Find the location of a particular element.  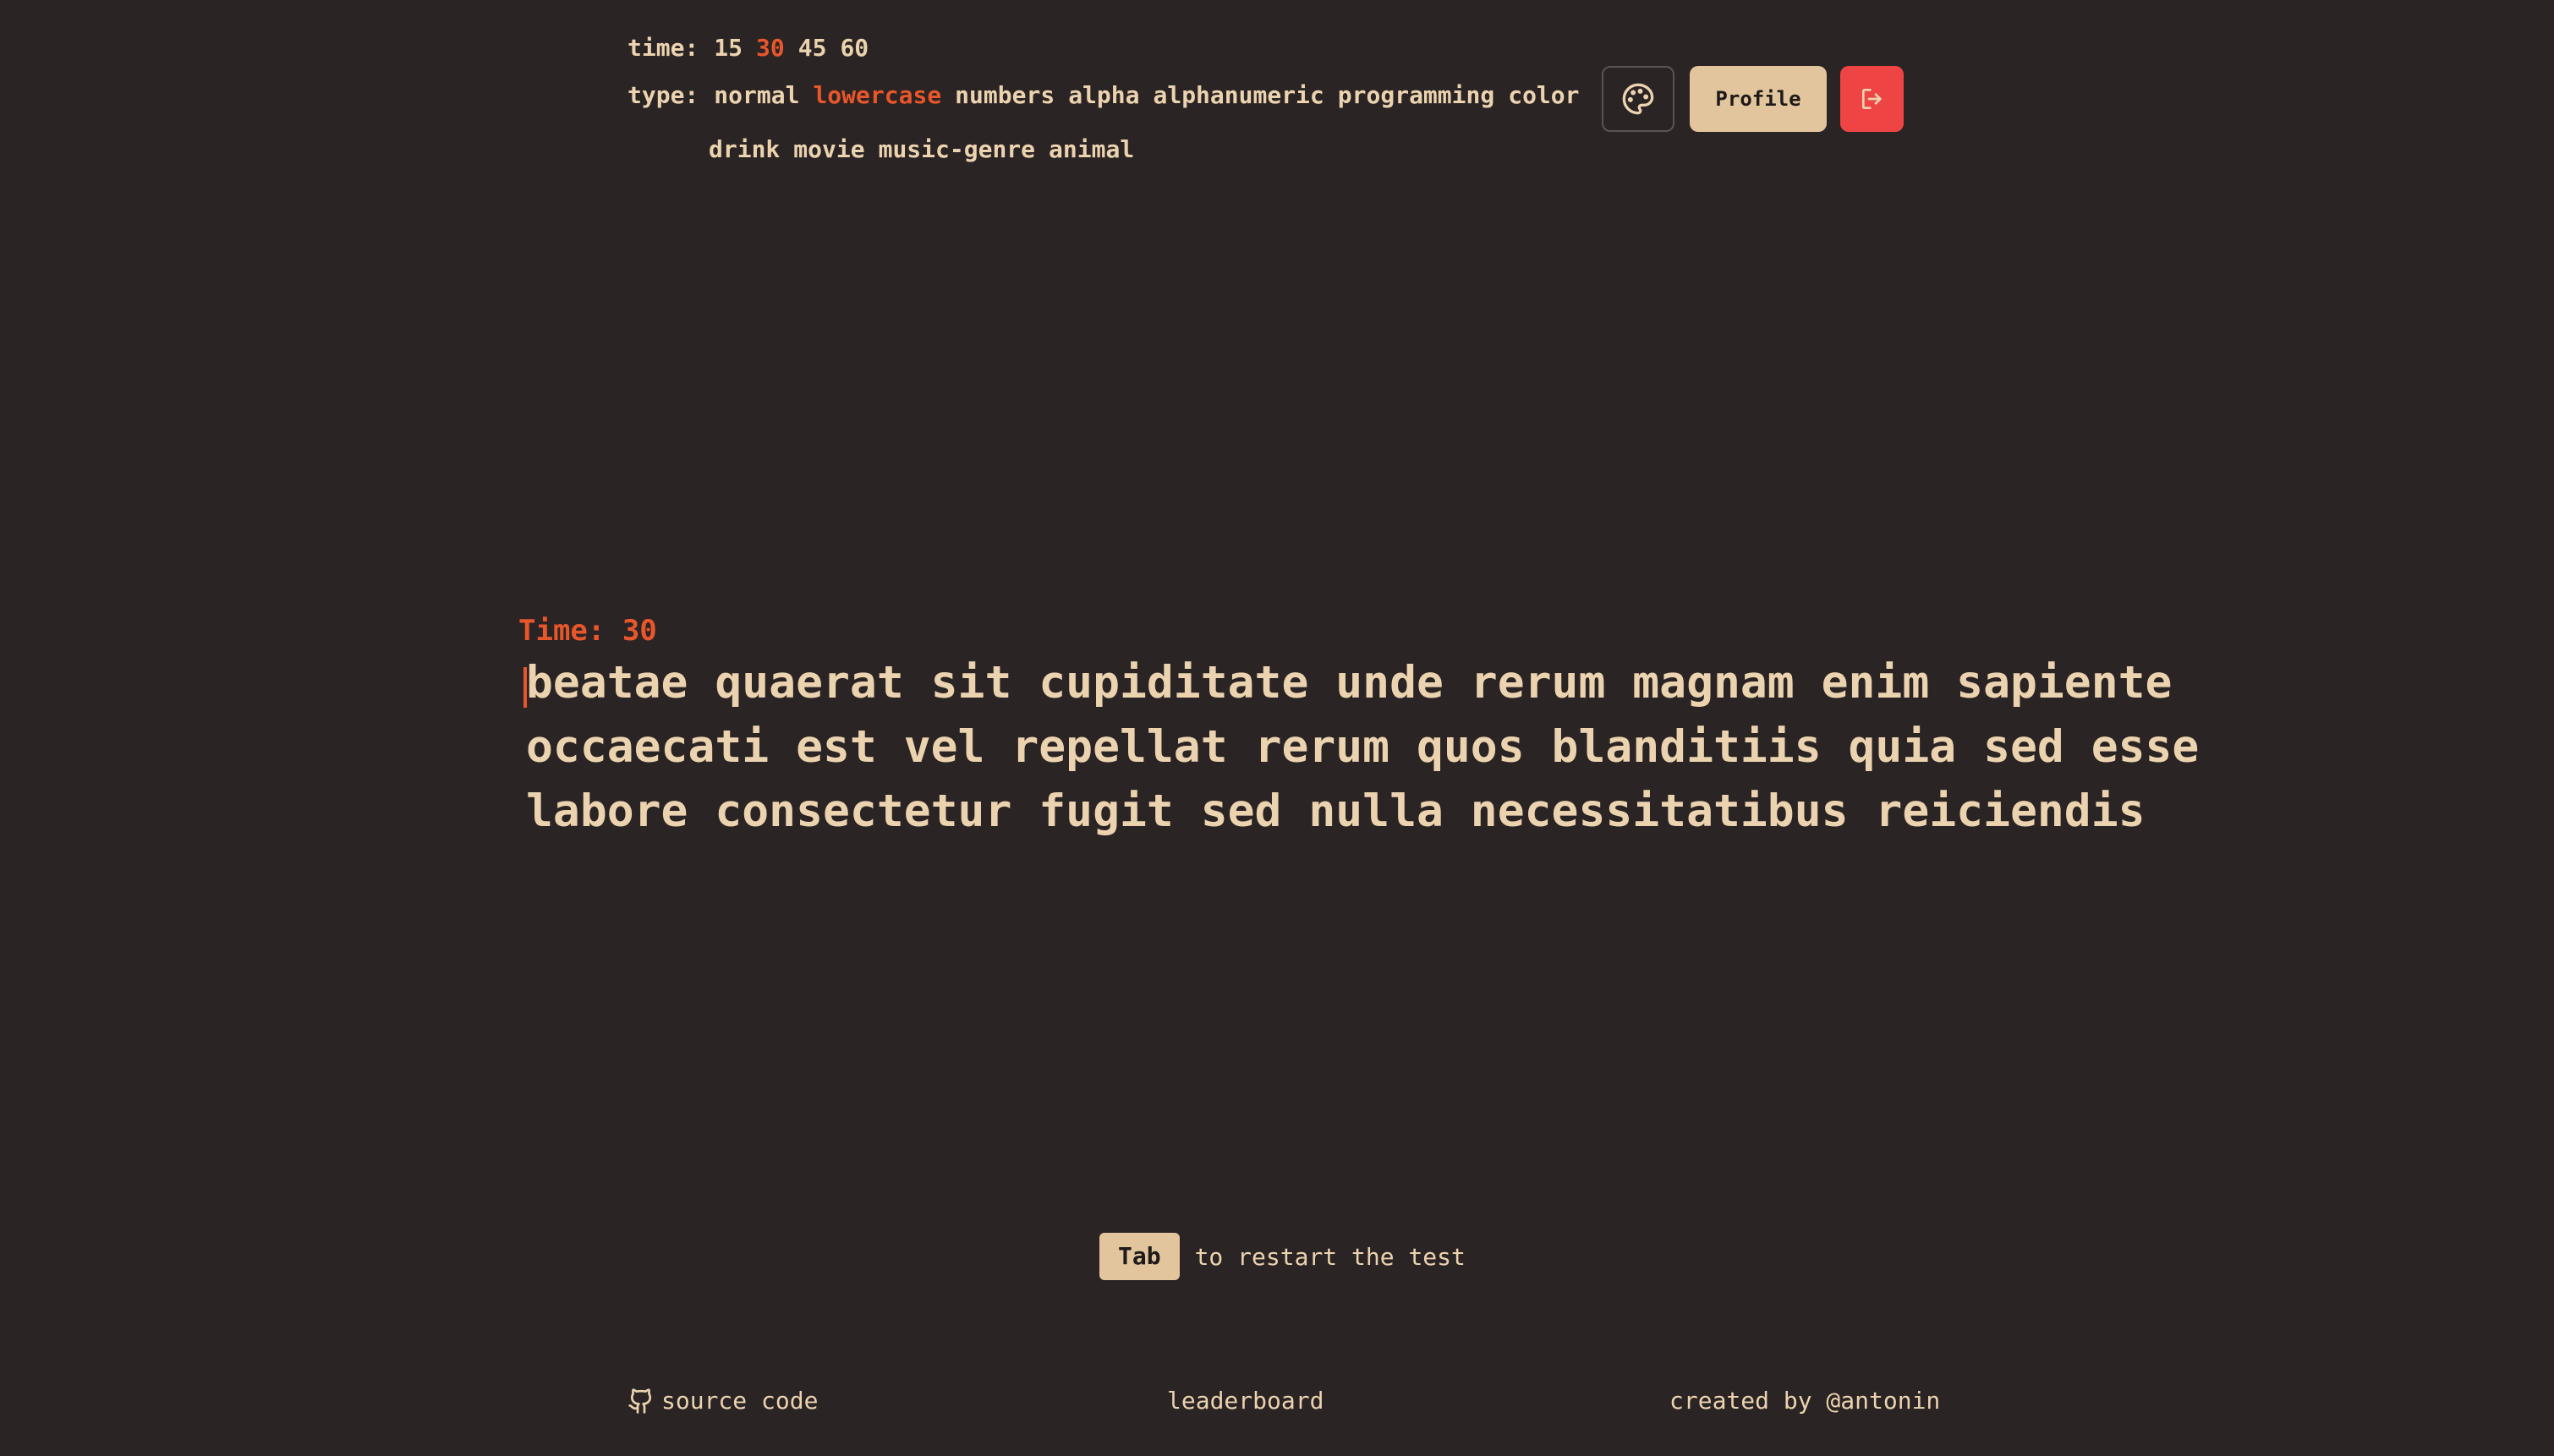

logout-button is located at coordinates (1872, 99).